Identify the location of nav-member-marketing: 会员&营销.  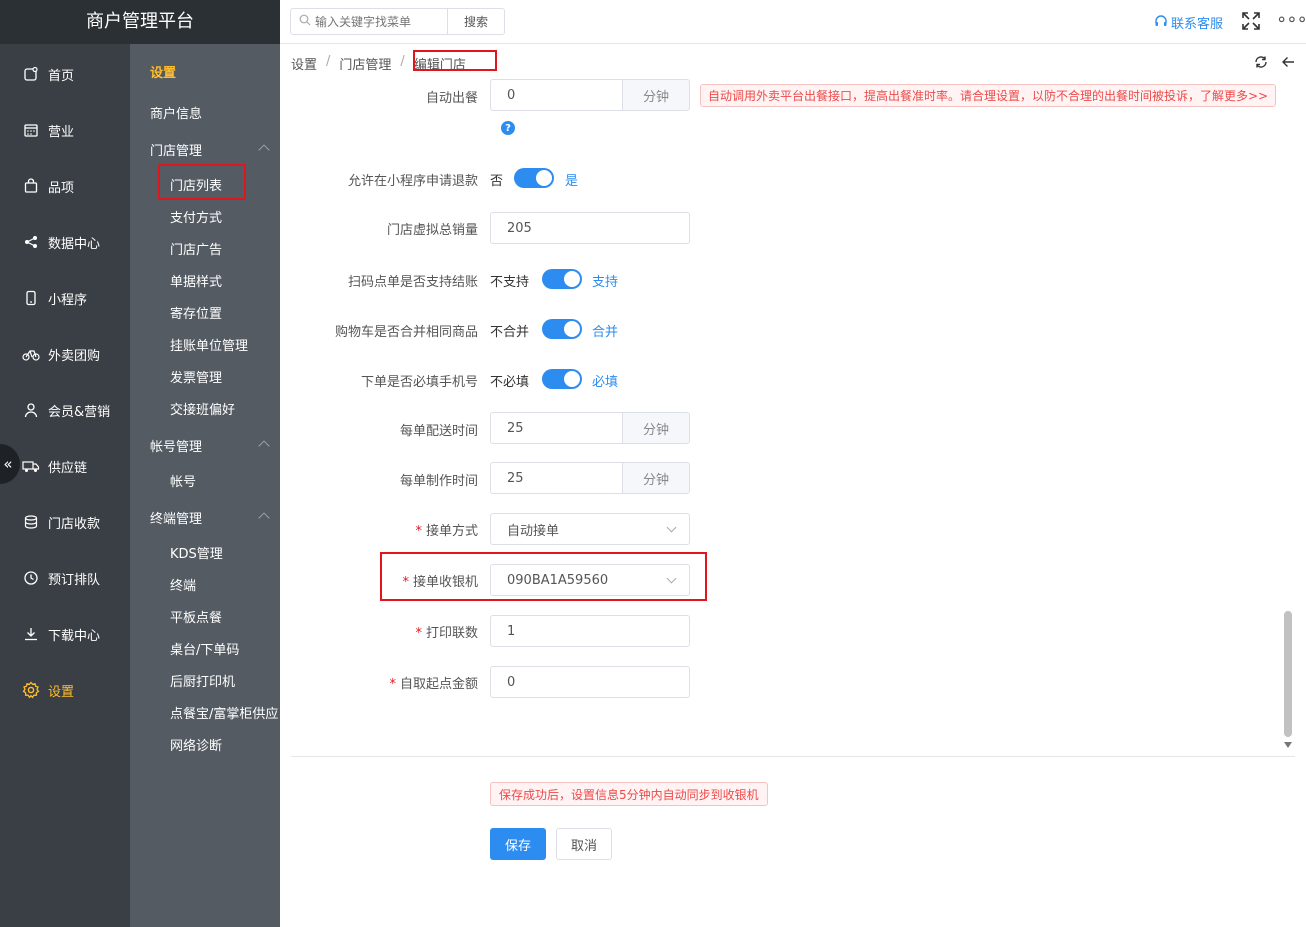
(65, 410).